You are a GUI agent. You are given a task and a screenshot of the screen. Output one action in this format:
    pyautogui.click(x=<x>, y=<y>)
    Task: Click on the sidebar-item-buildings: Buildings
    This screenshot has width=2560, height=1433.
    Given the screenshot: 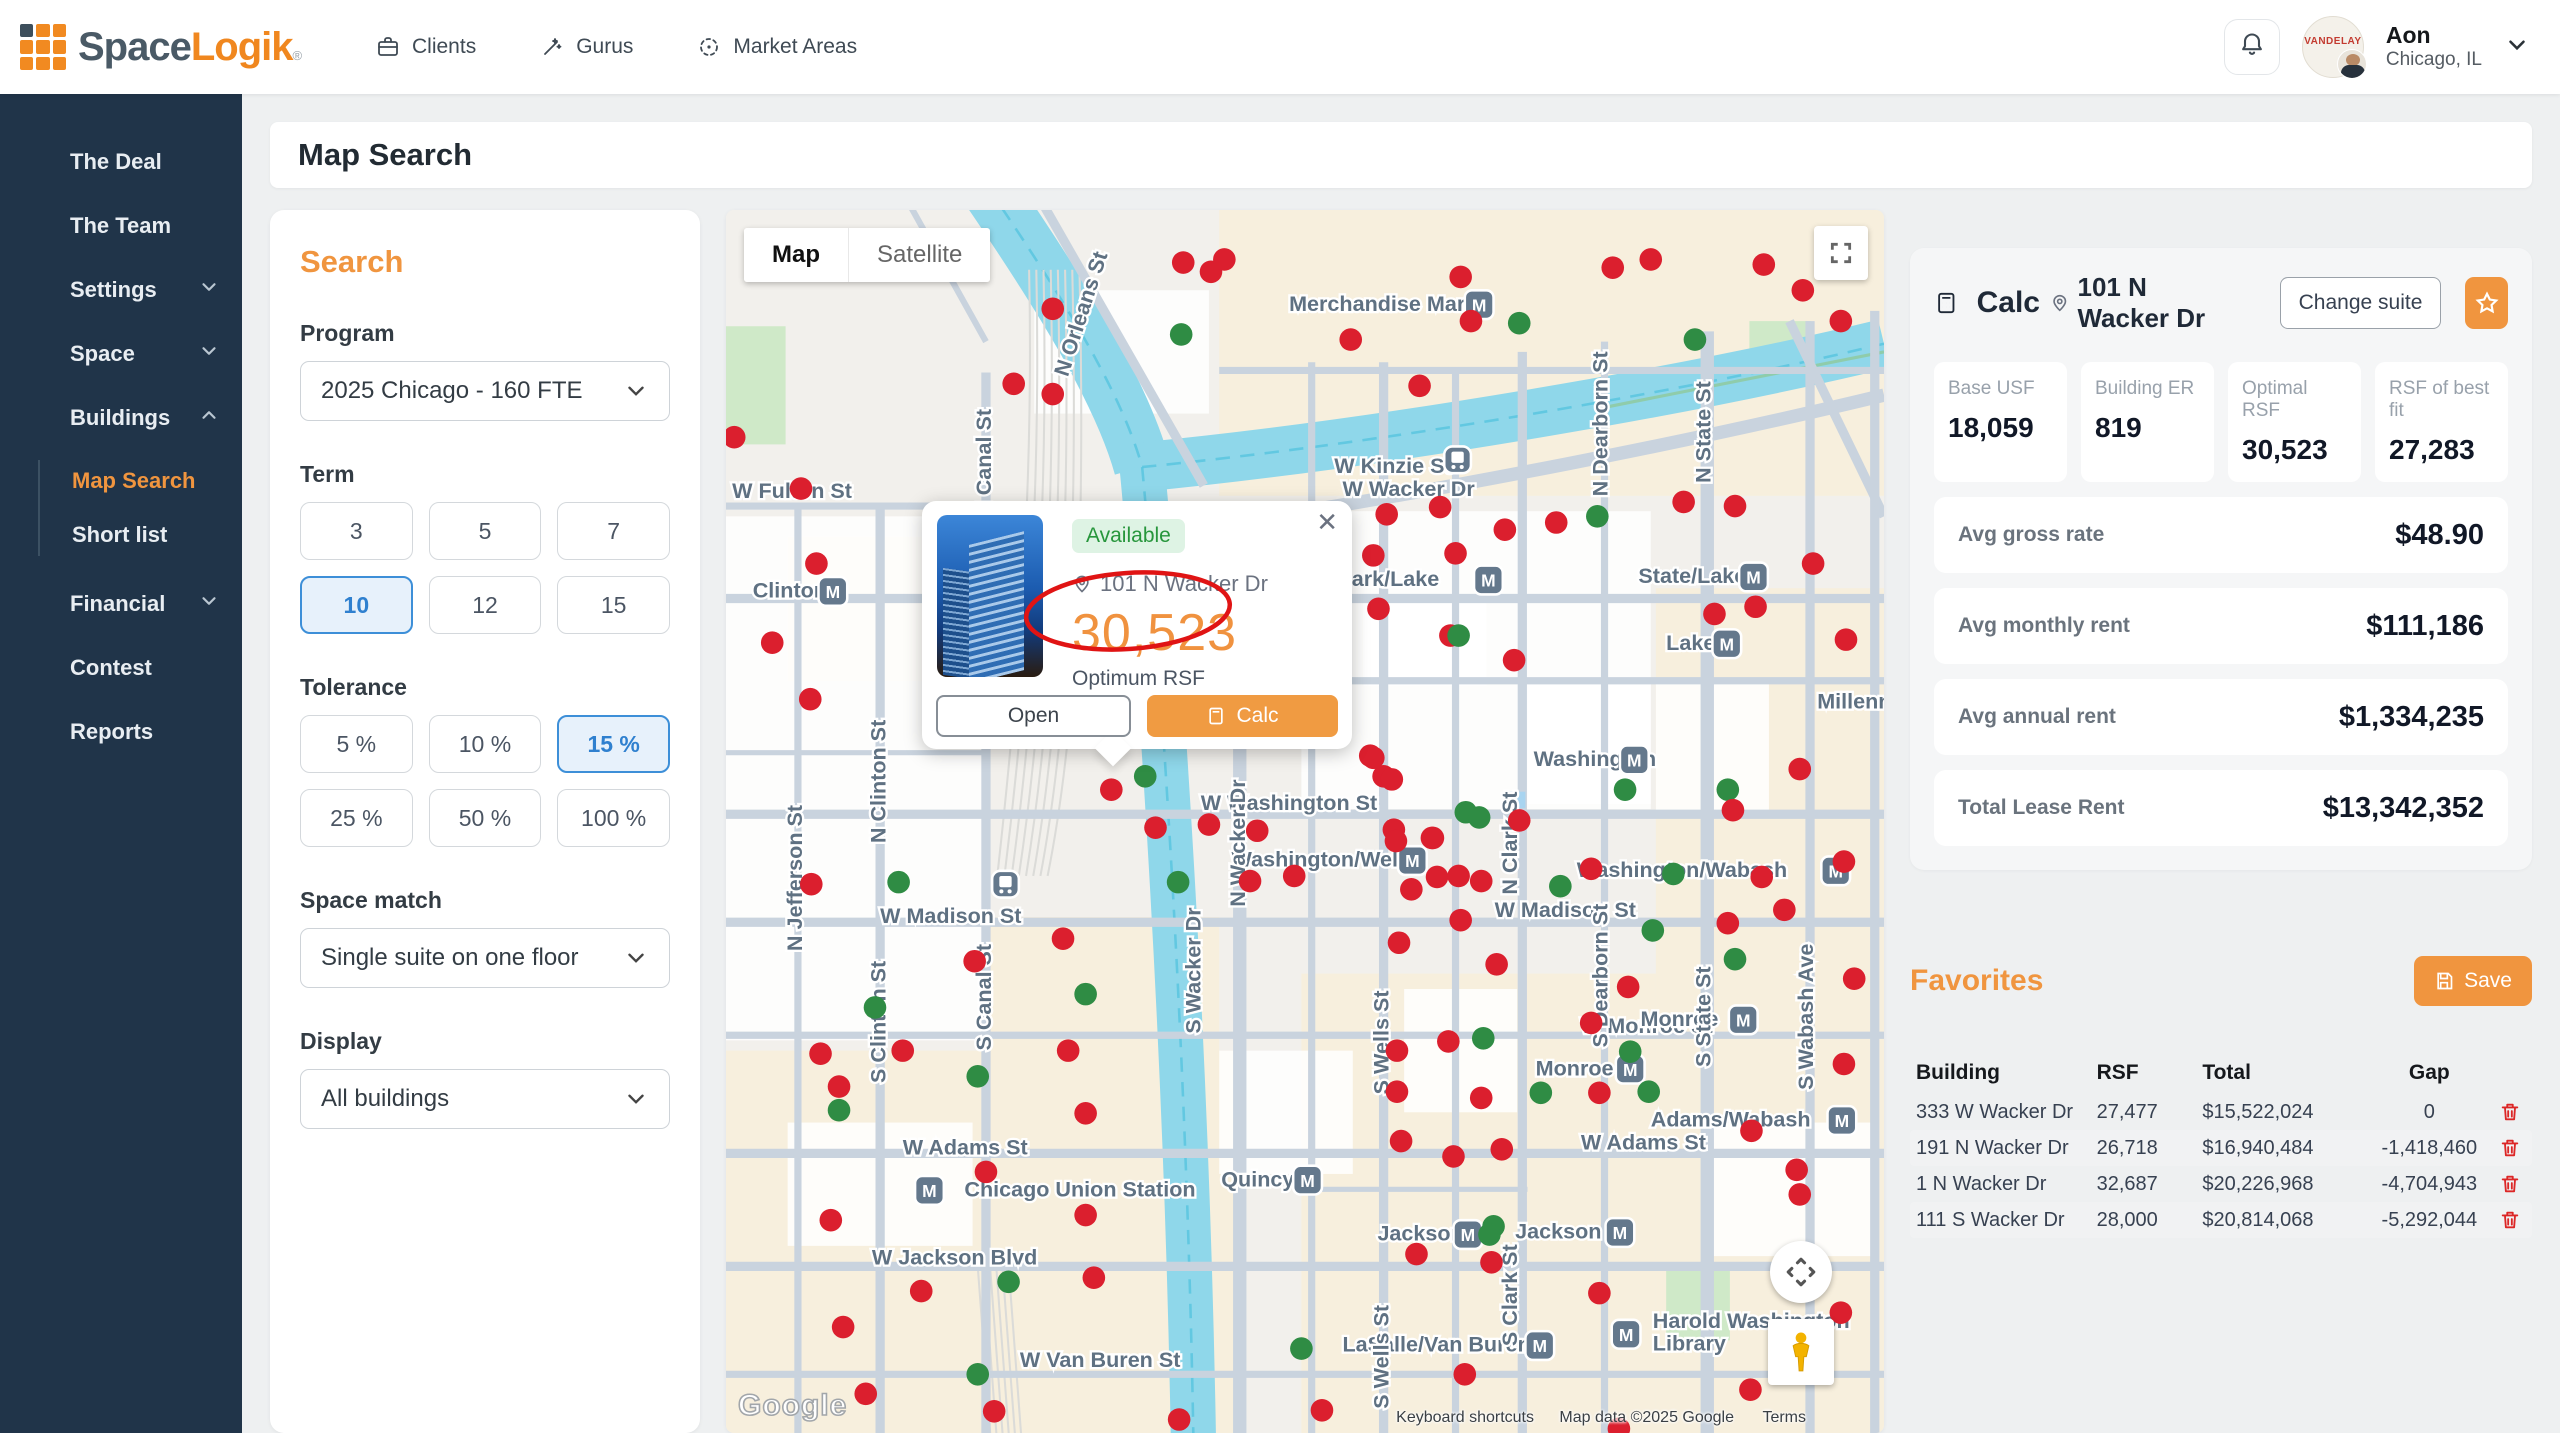 What is the action you would take?
    pyautogui.click(x=121, y=418)
    